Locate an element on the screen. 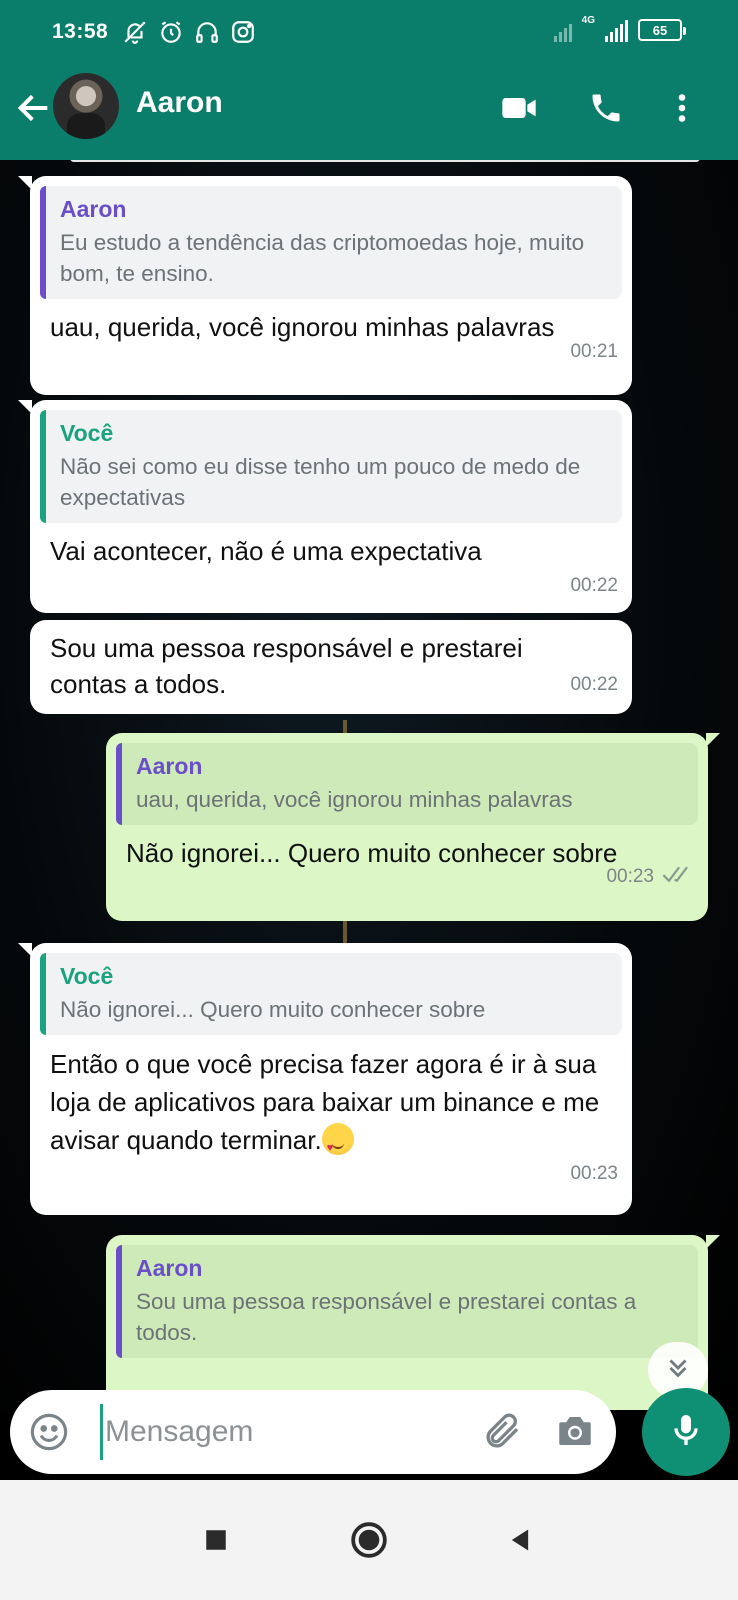  headset-icon is located at coordinates (207, 34).